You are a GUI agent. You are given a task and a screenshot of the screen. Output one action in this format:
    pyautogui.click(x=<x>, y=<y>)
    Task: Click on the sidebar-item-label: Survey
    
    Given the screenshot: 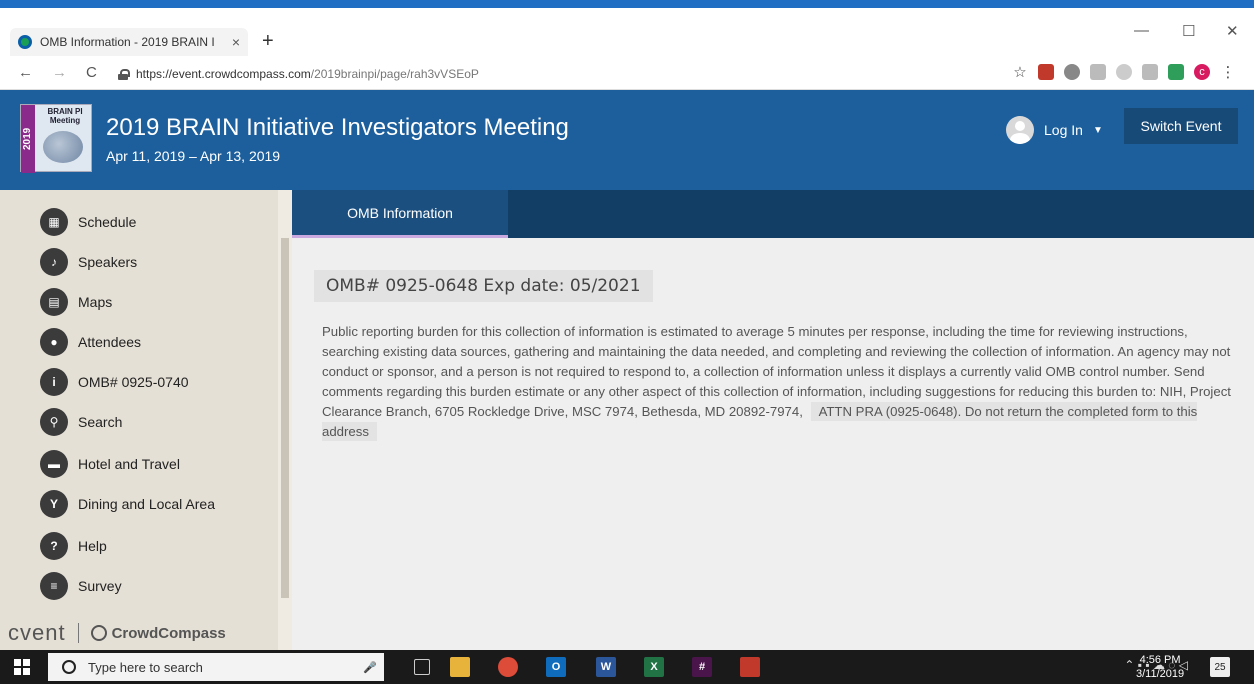 What is the action you would take?
    pyautogui.click(x=100, y=586)
    